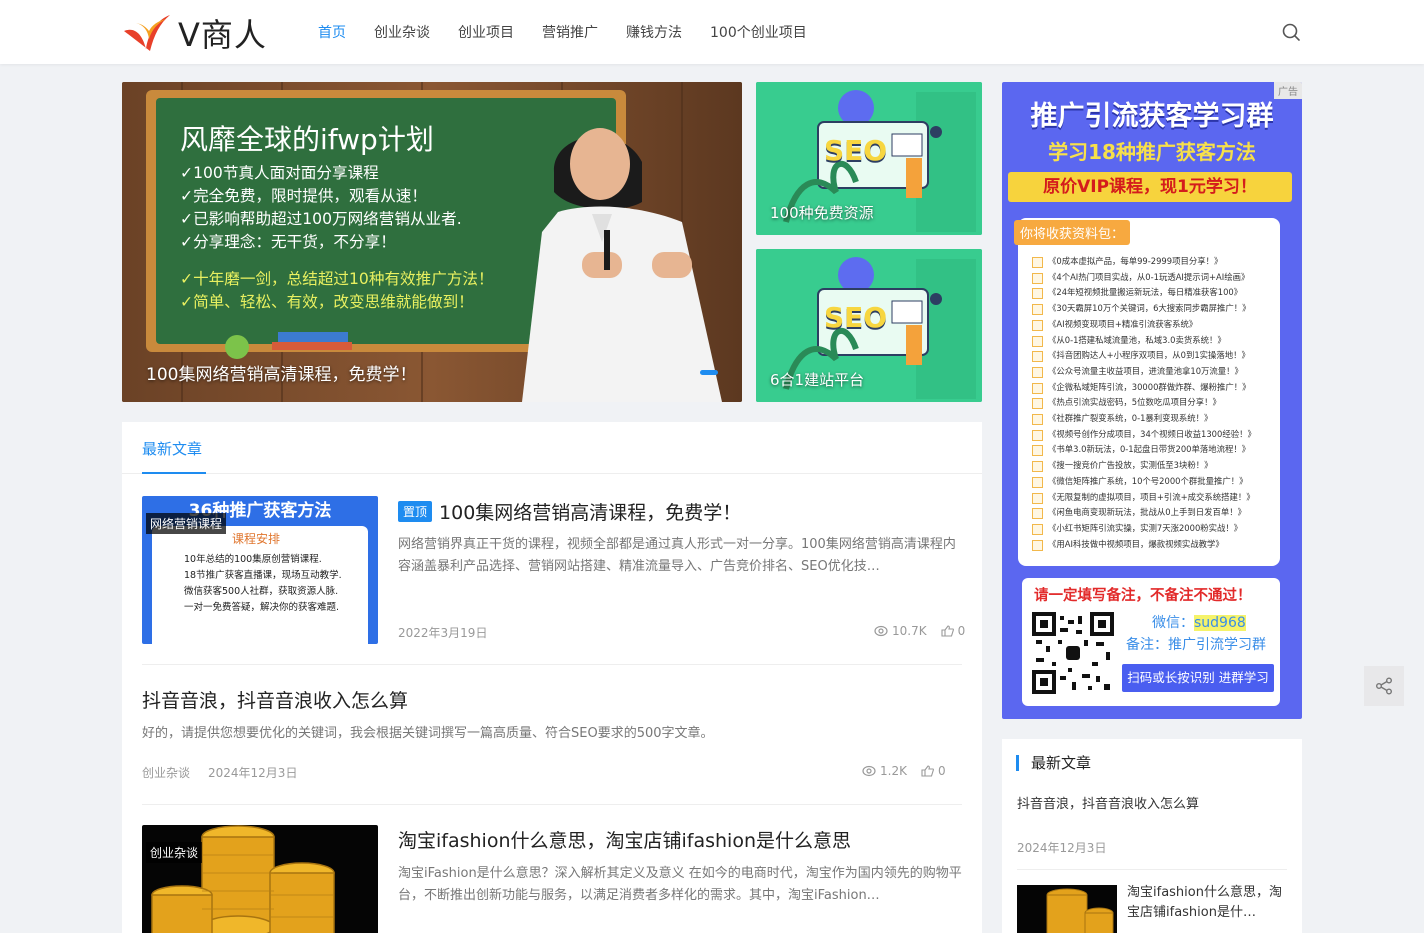  Describe the element at coordinates (281, 372) in the screenshot. I see `hero-main-caption: 100集网络营销高清课程，免费学！` at that location.